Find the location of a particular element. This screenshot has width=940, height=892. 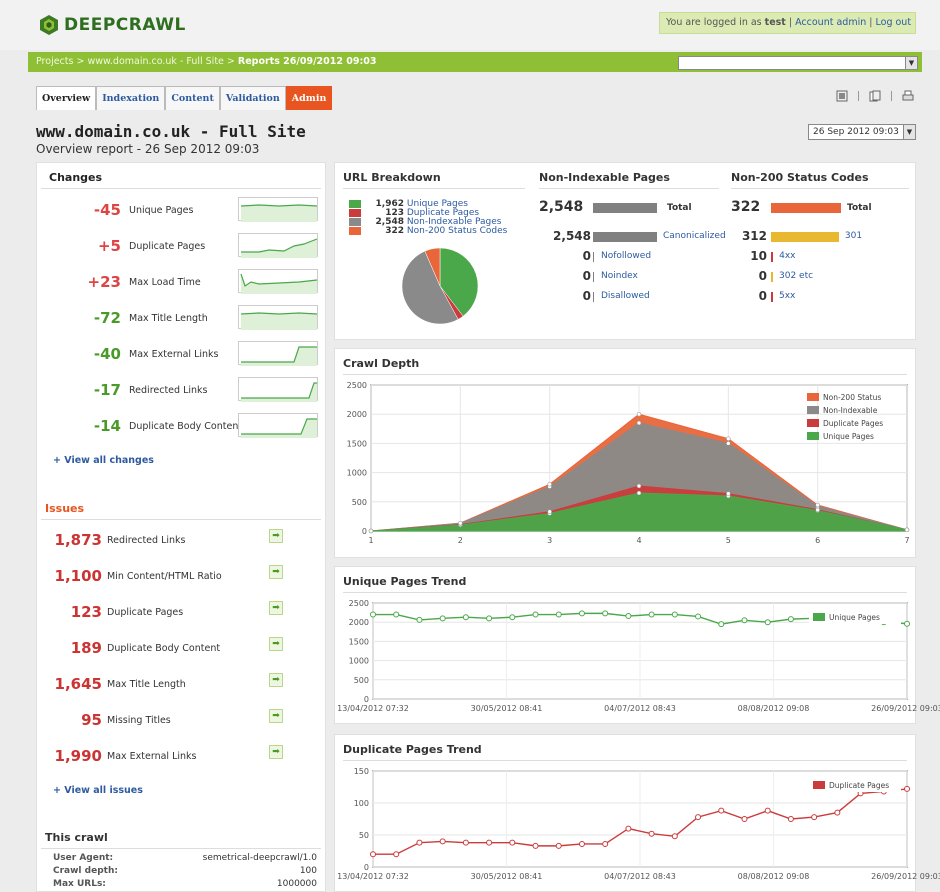

issue-row: 1,100 Min Content/HTML Ratio ➡ is located at coordinates (182, 576).